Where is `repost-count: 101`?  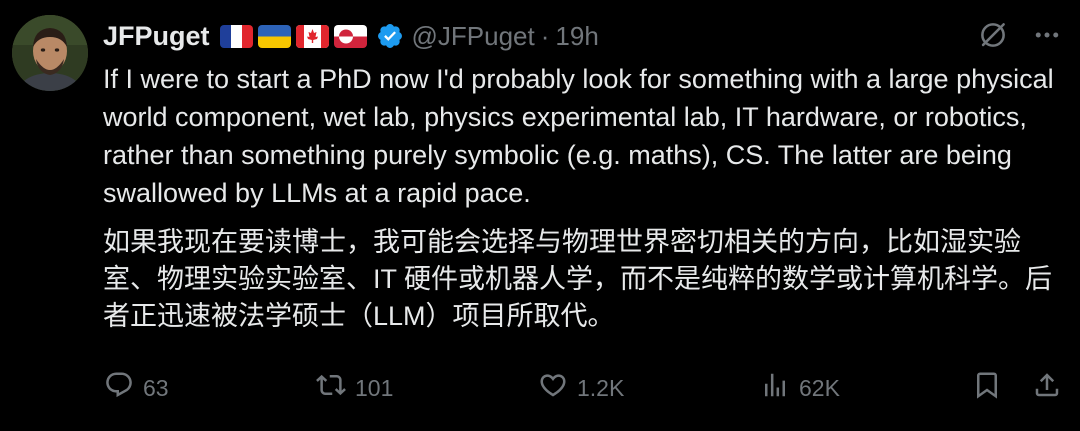 repost-count: 101 is located at coordinates (374, 387).